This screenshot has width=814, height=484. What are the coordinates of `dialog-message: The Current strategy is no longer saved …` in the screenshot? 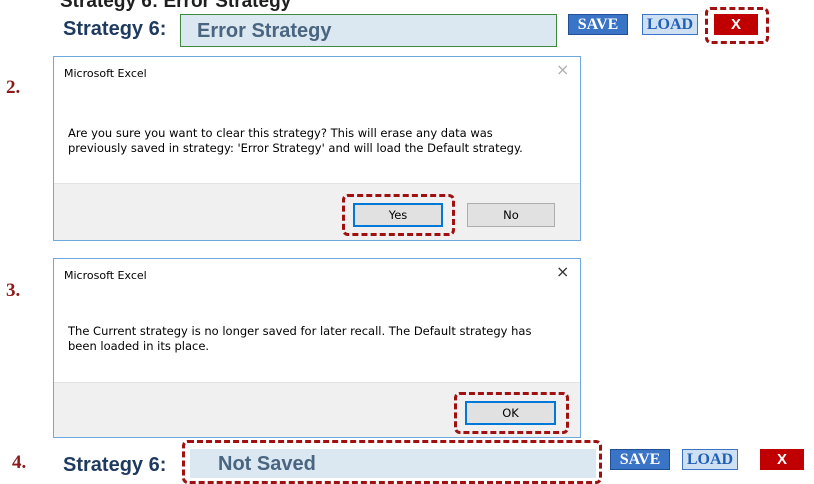 It's located at (299, 339).